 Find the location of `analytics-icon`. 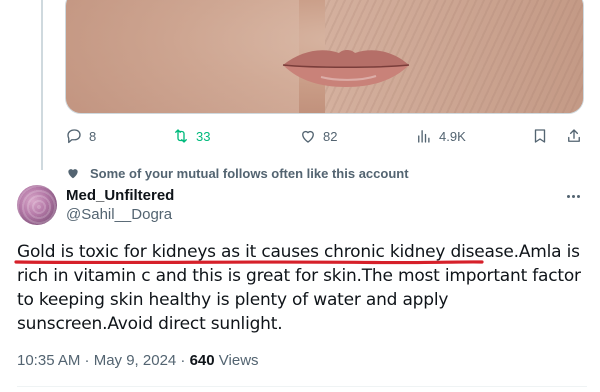

analytics-icon is located at coordinates (424, 136).